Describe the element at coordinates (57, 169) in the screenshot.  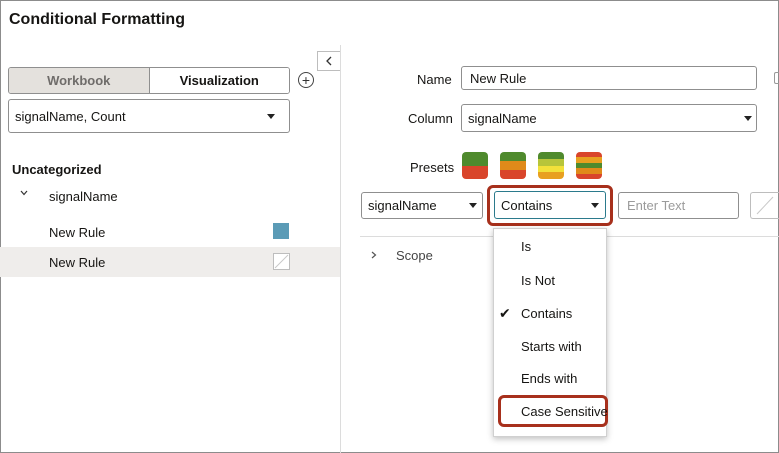
I see `category-heading: Uncategorized` at that location.